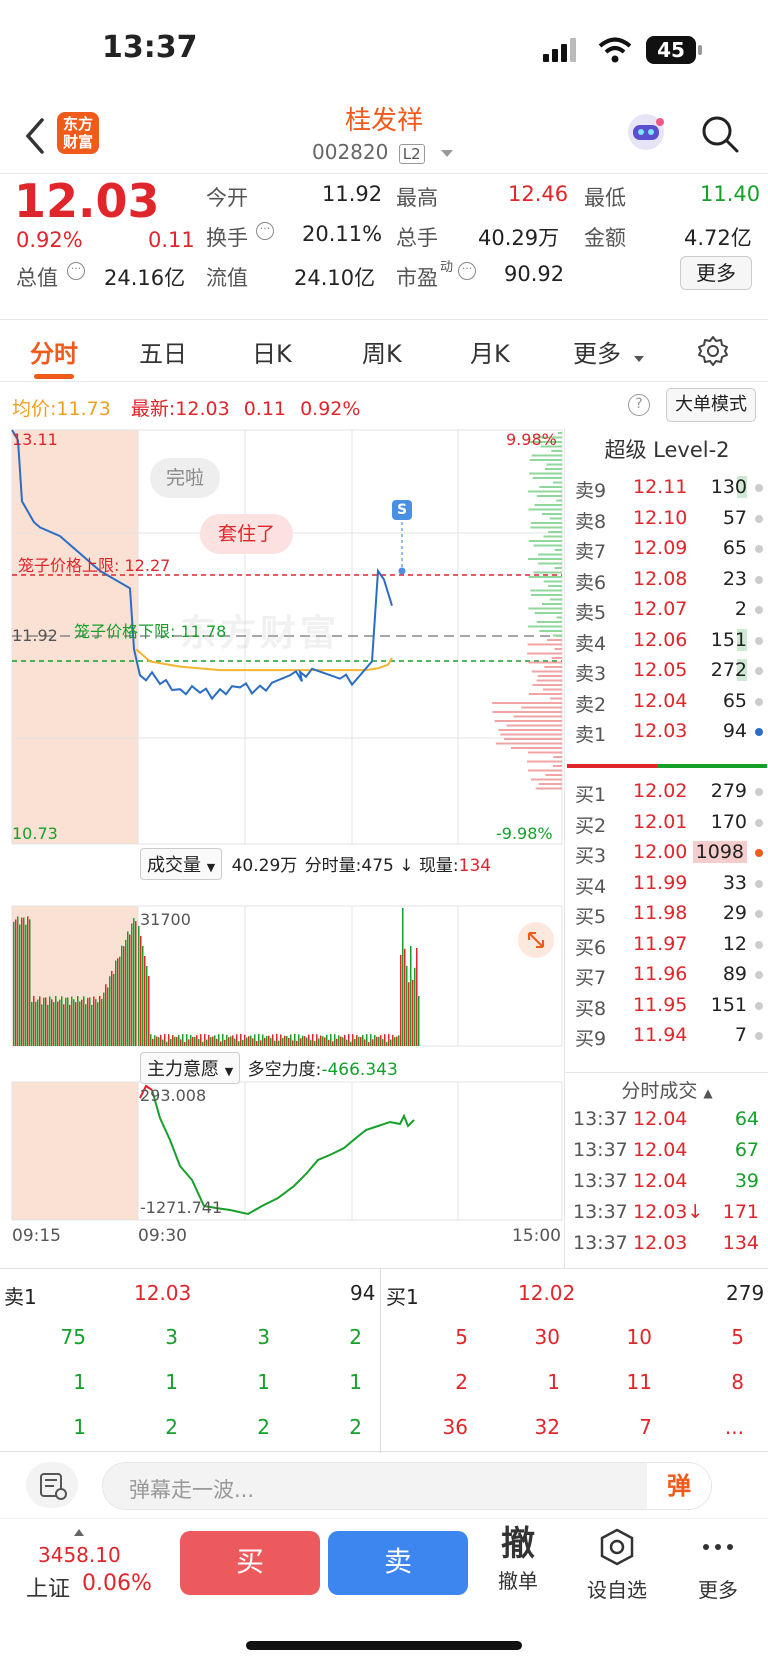 The width and height of the screenshot is (768, 1665). I want to click on sell-queue-cell: 2, so click(355, 1427).